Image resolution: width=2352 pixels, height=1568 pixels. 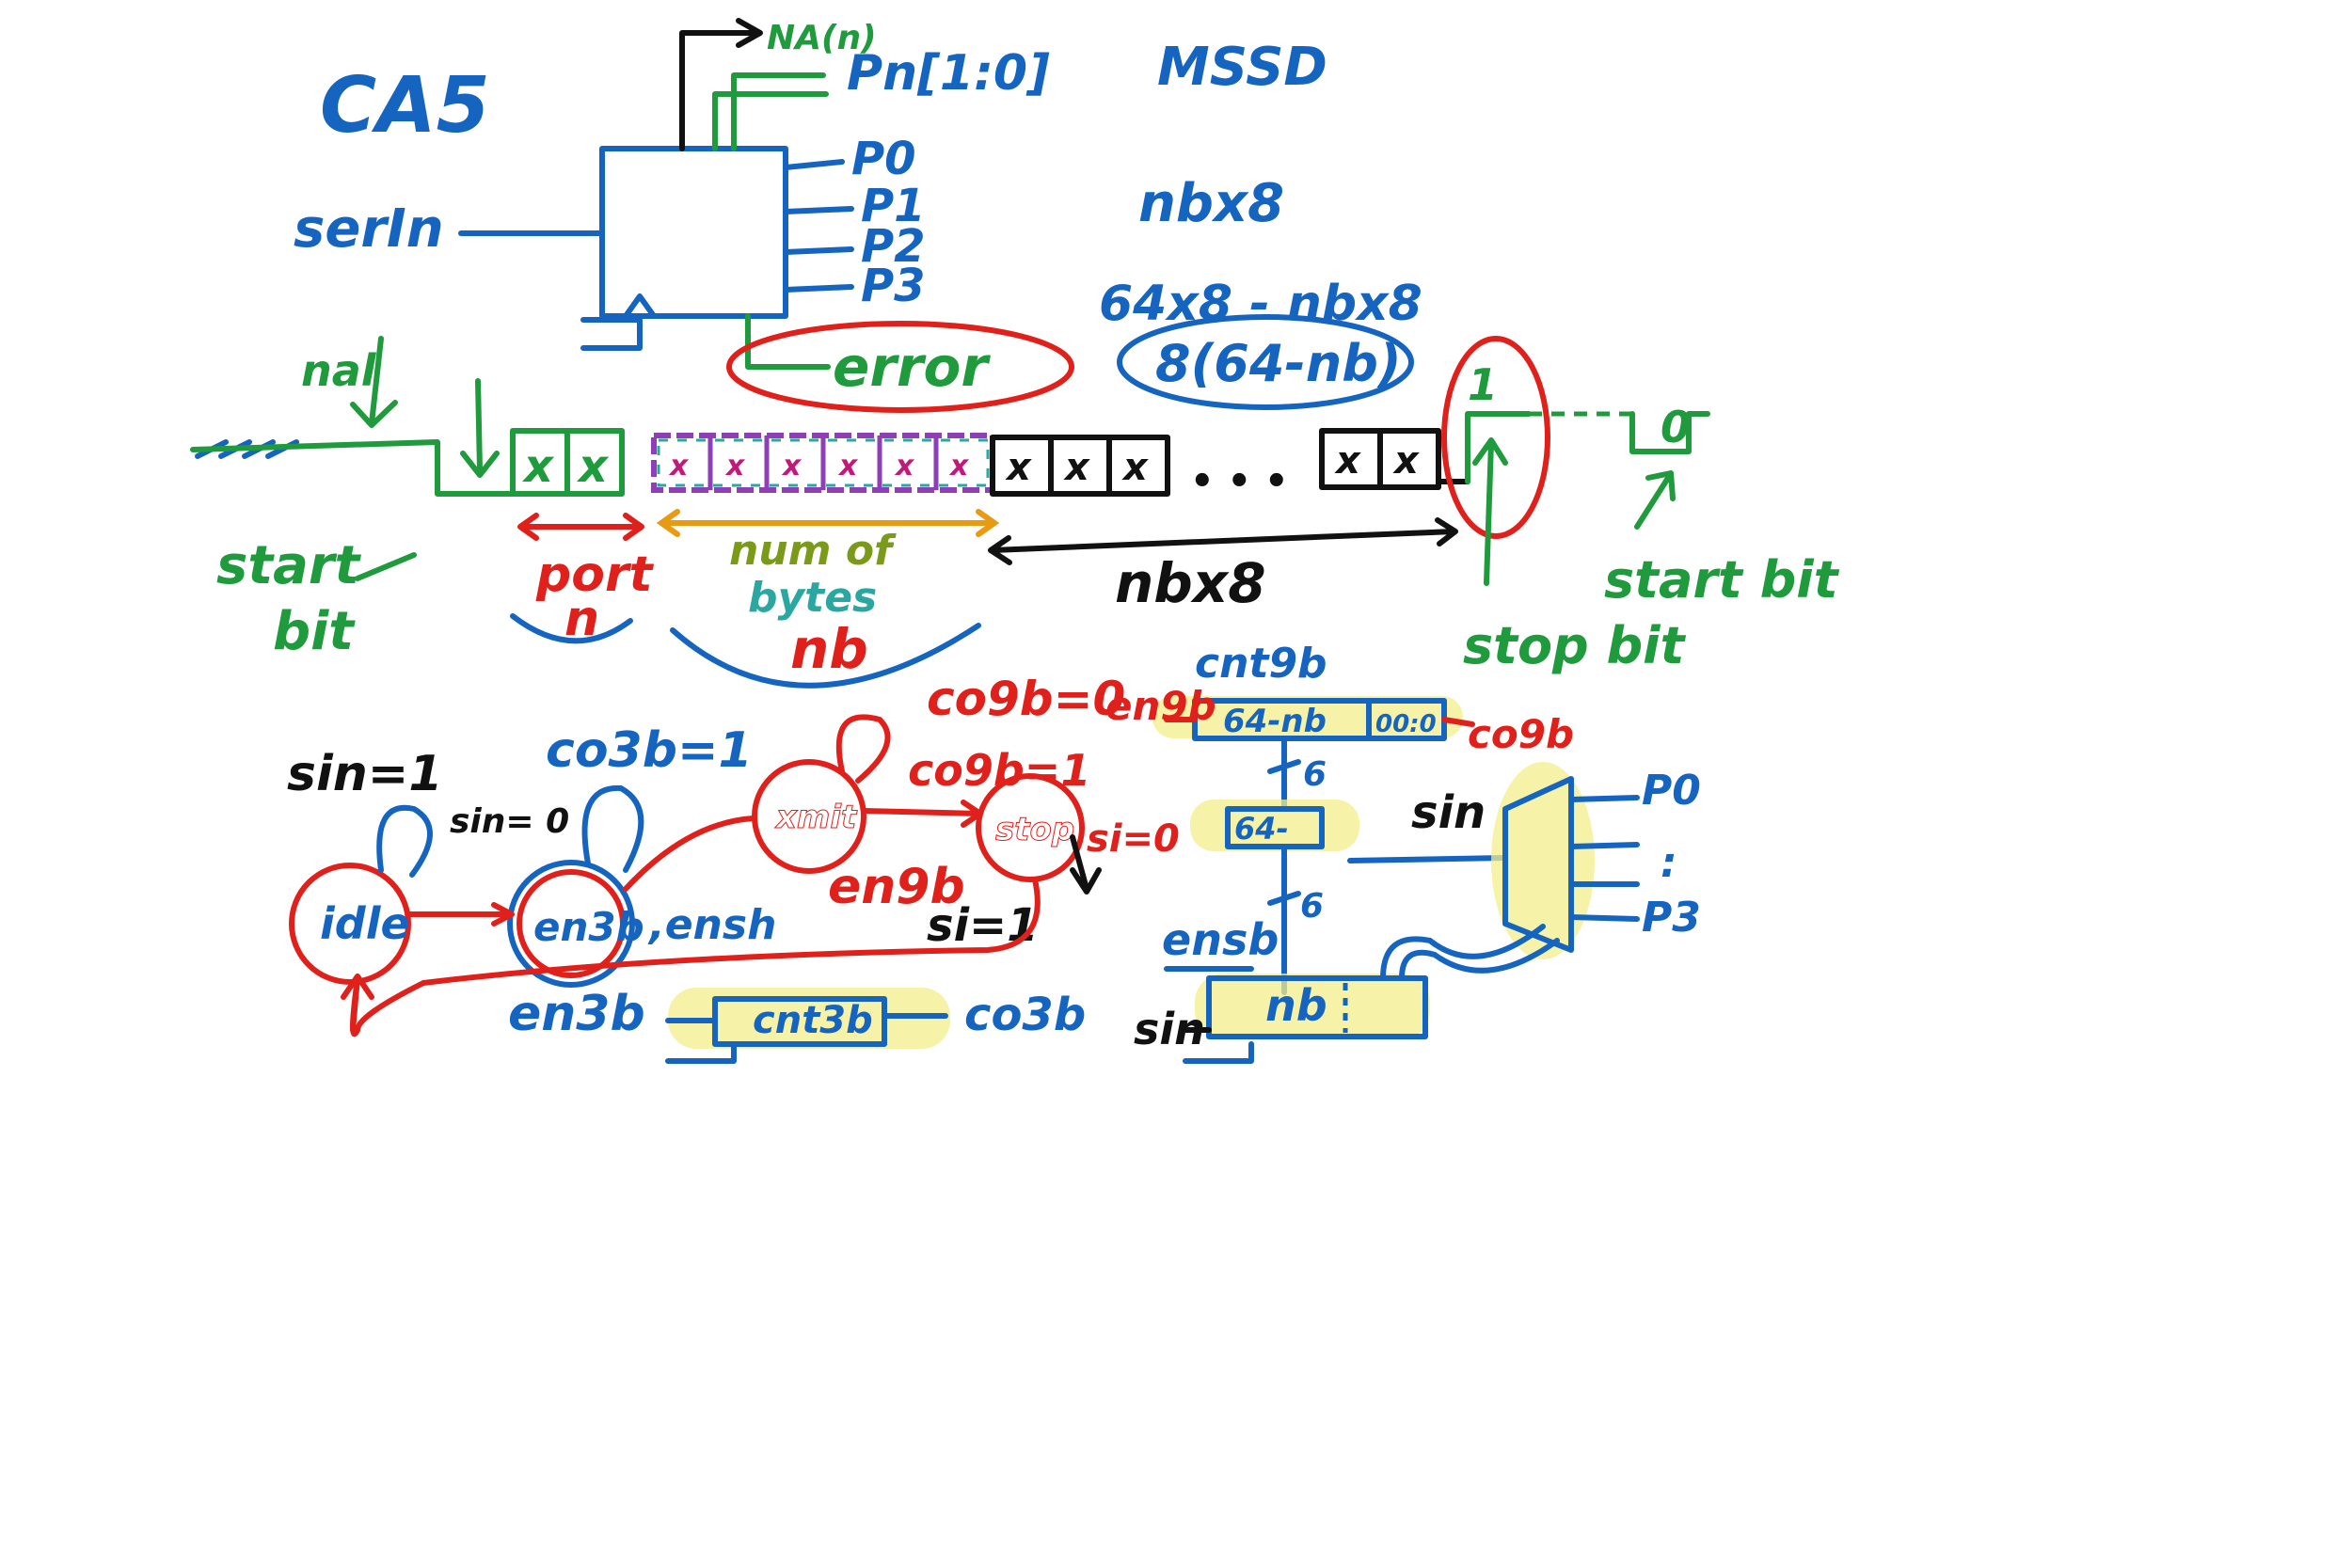 I want to click on svg-text: en3b, so click(x=588, y=927).